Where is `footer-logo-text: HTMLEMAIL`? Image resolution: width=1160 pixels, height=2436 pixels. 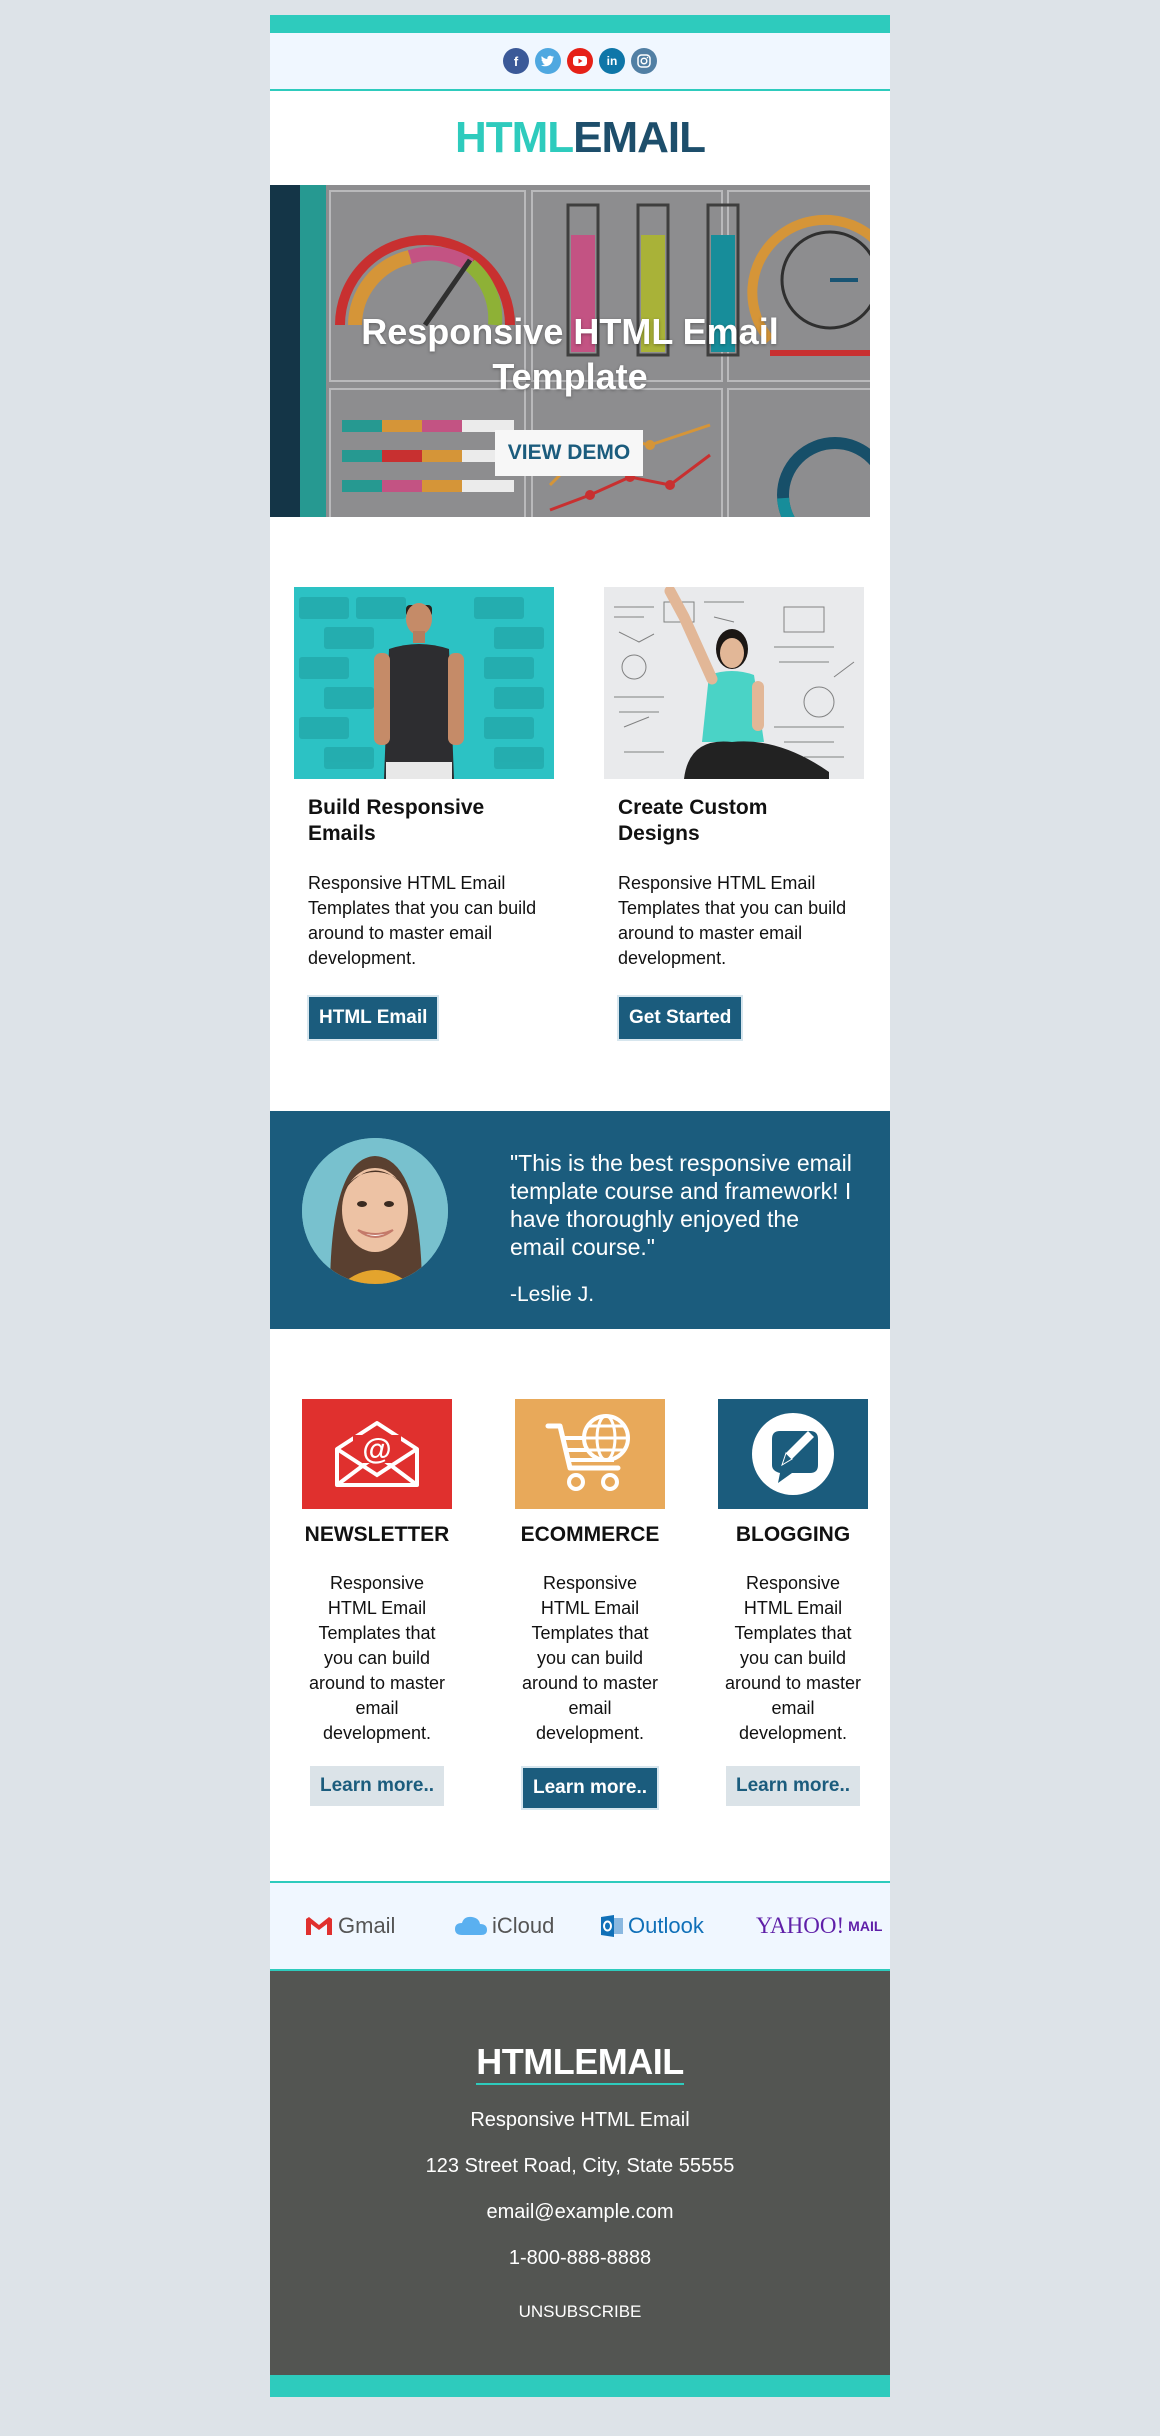 footer-logo-text: HTMLEMAIL is located at coordinates (580, 2063).